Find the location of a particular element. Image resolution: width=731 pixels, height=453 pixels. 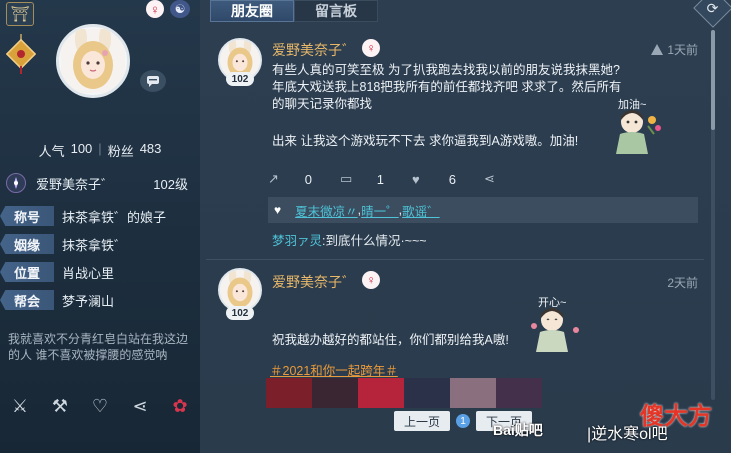

player-level: 102级 is located at coordinates (170, 184).